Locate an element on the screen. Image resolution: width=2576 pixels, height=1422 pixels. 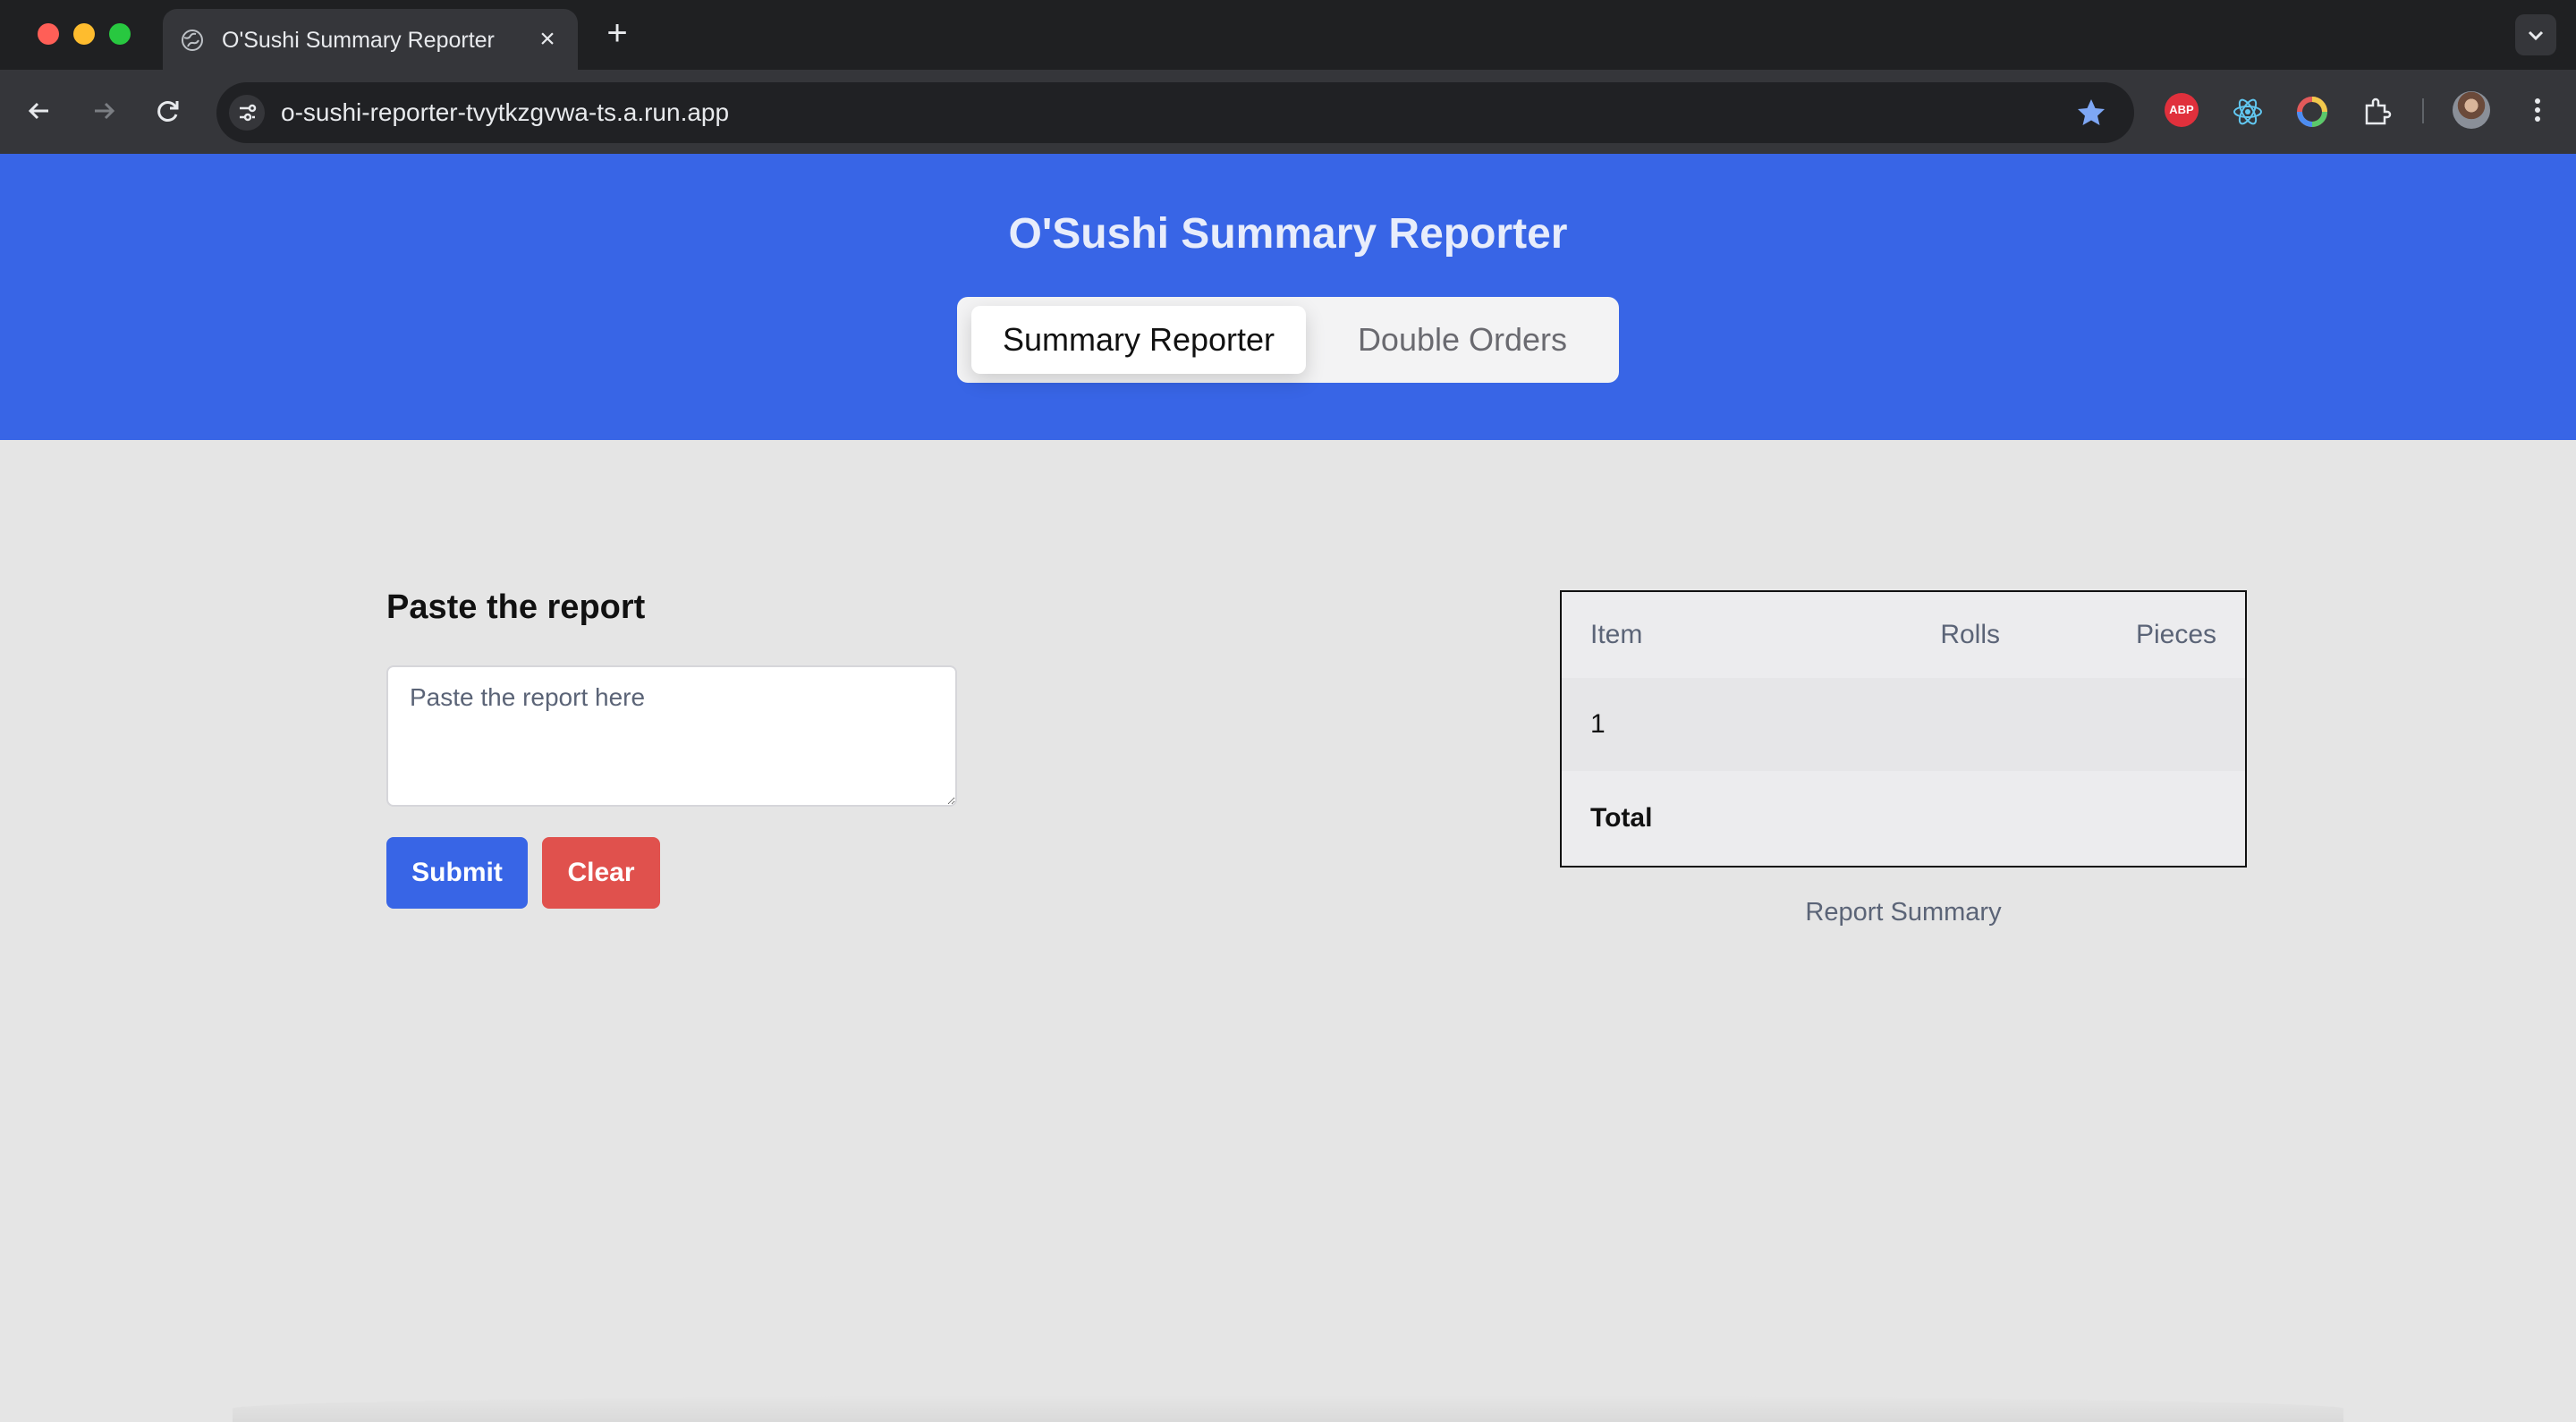
column-header-pieces: Pieces is located at coordinates (2175, 634).